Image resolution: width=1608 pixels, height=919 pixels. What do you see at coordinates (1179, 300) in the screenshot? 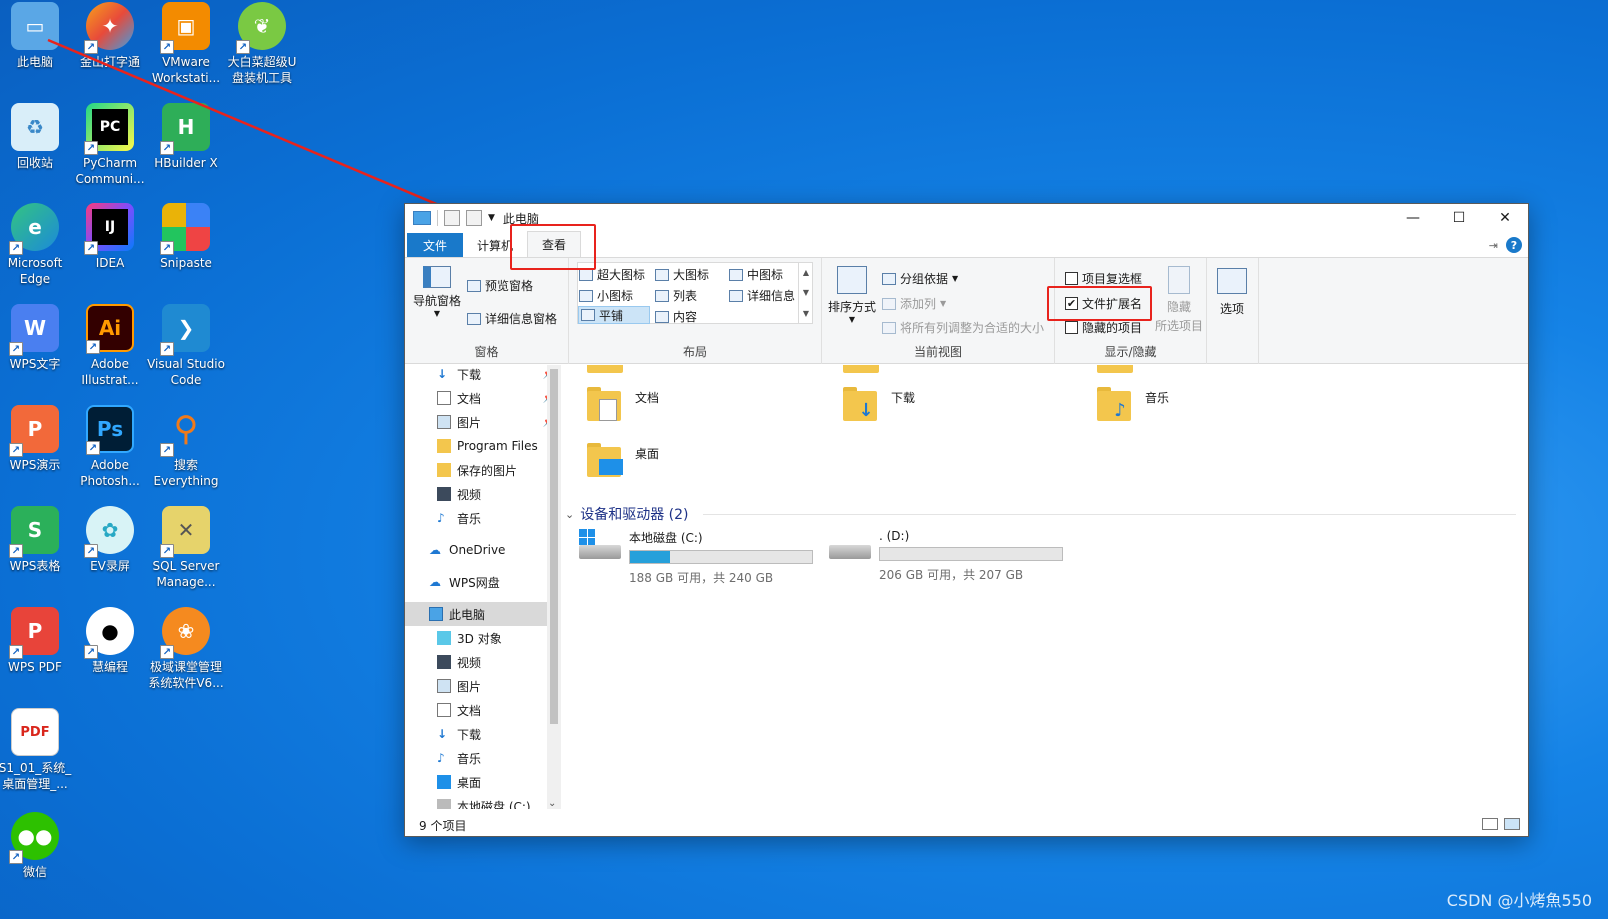
I see `hide-selected-button: 隐藏 所选项目` at bounding box center [1179, 300].